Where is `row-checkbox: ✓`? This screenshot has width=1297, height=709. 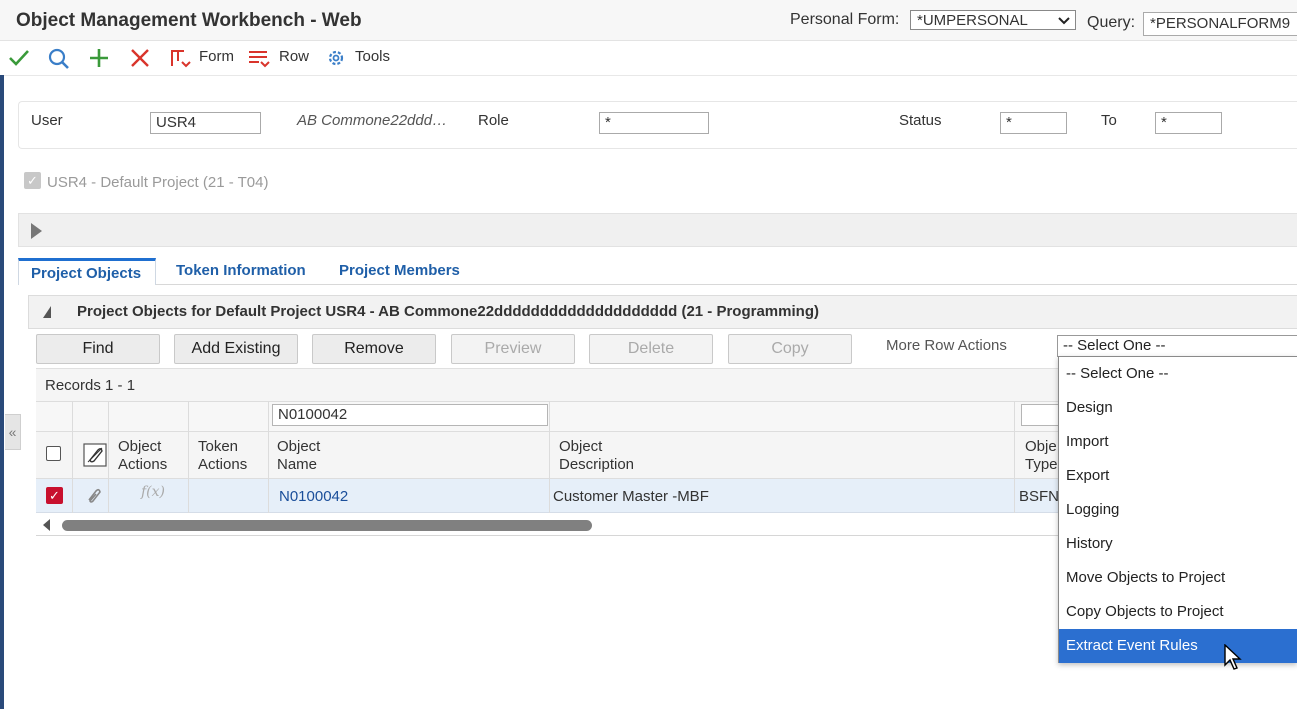 row-checkbox: ✓ is located at coordinates (54, 495).